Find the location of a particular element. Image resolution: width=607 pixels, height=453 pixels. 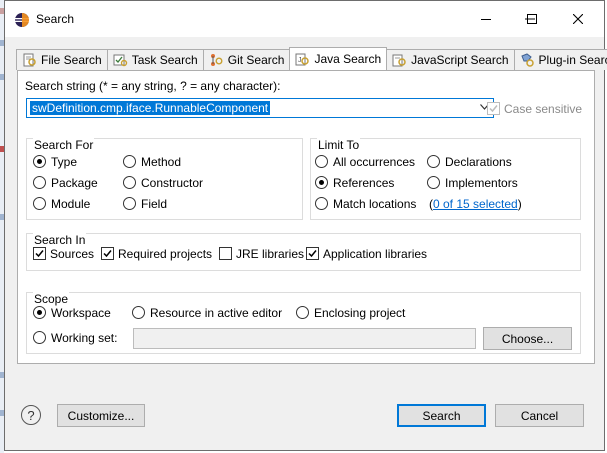

tab-label: Plug-in Search is located at coordinates (572, 60).